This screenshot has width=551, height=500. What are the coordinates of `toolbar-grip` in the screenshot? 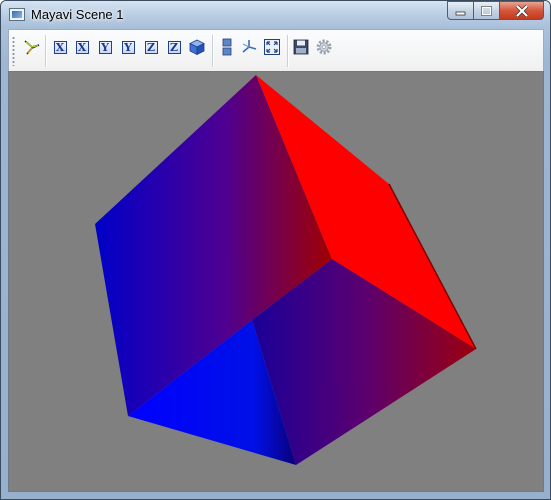 It's located at (13, 51).